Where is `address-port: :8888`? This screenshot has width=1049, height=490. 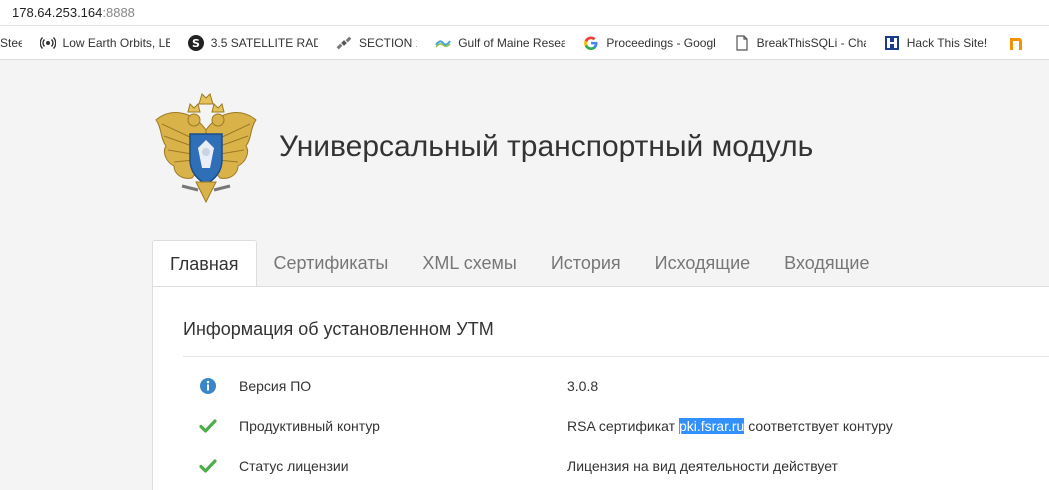 address-port: :8888 is located at coordinates (118, 12).